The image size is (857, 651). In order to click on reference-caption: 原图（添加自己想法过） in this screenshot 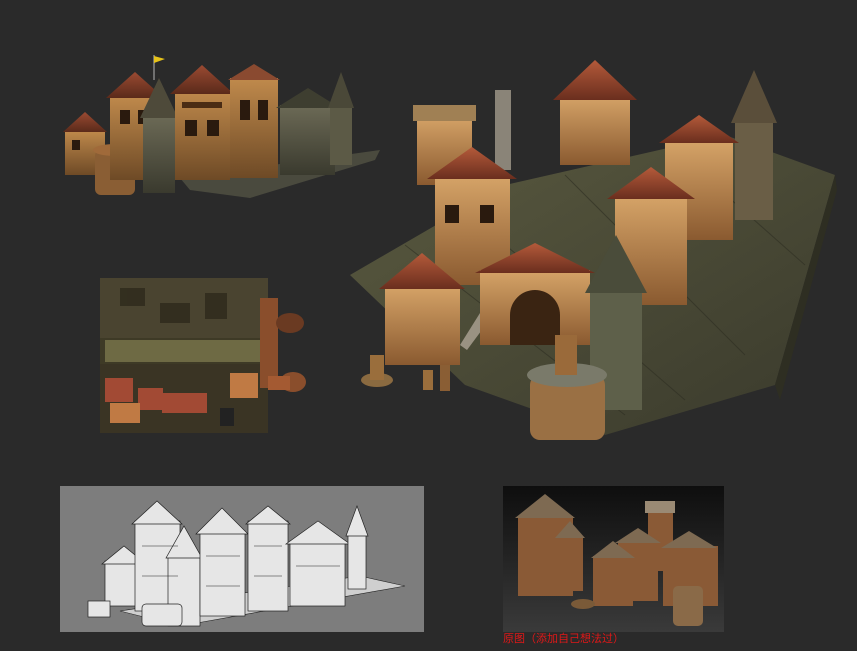, I will do `click(563, 638)`.